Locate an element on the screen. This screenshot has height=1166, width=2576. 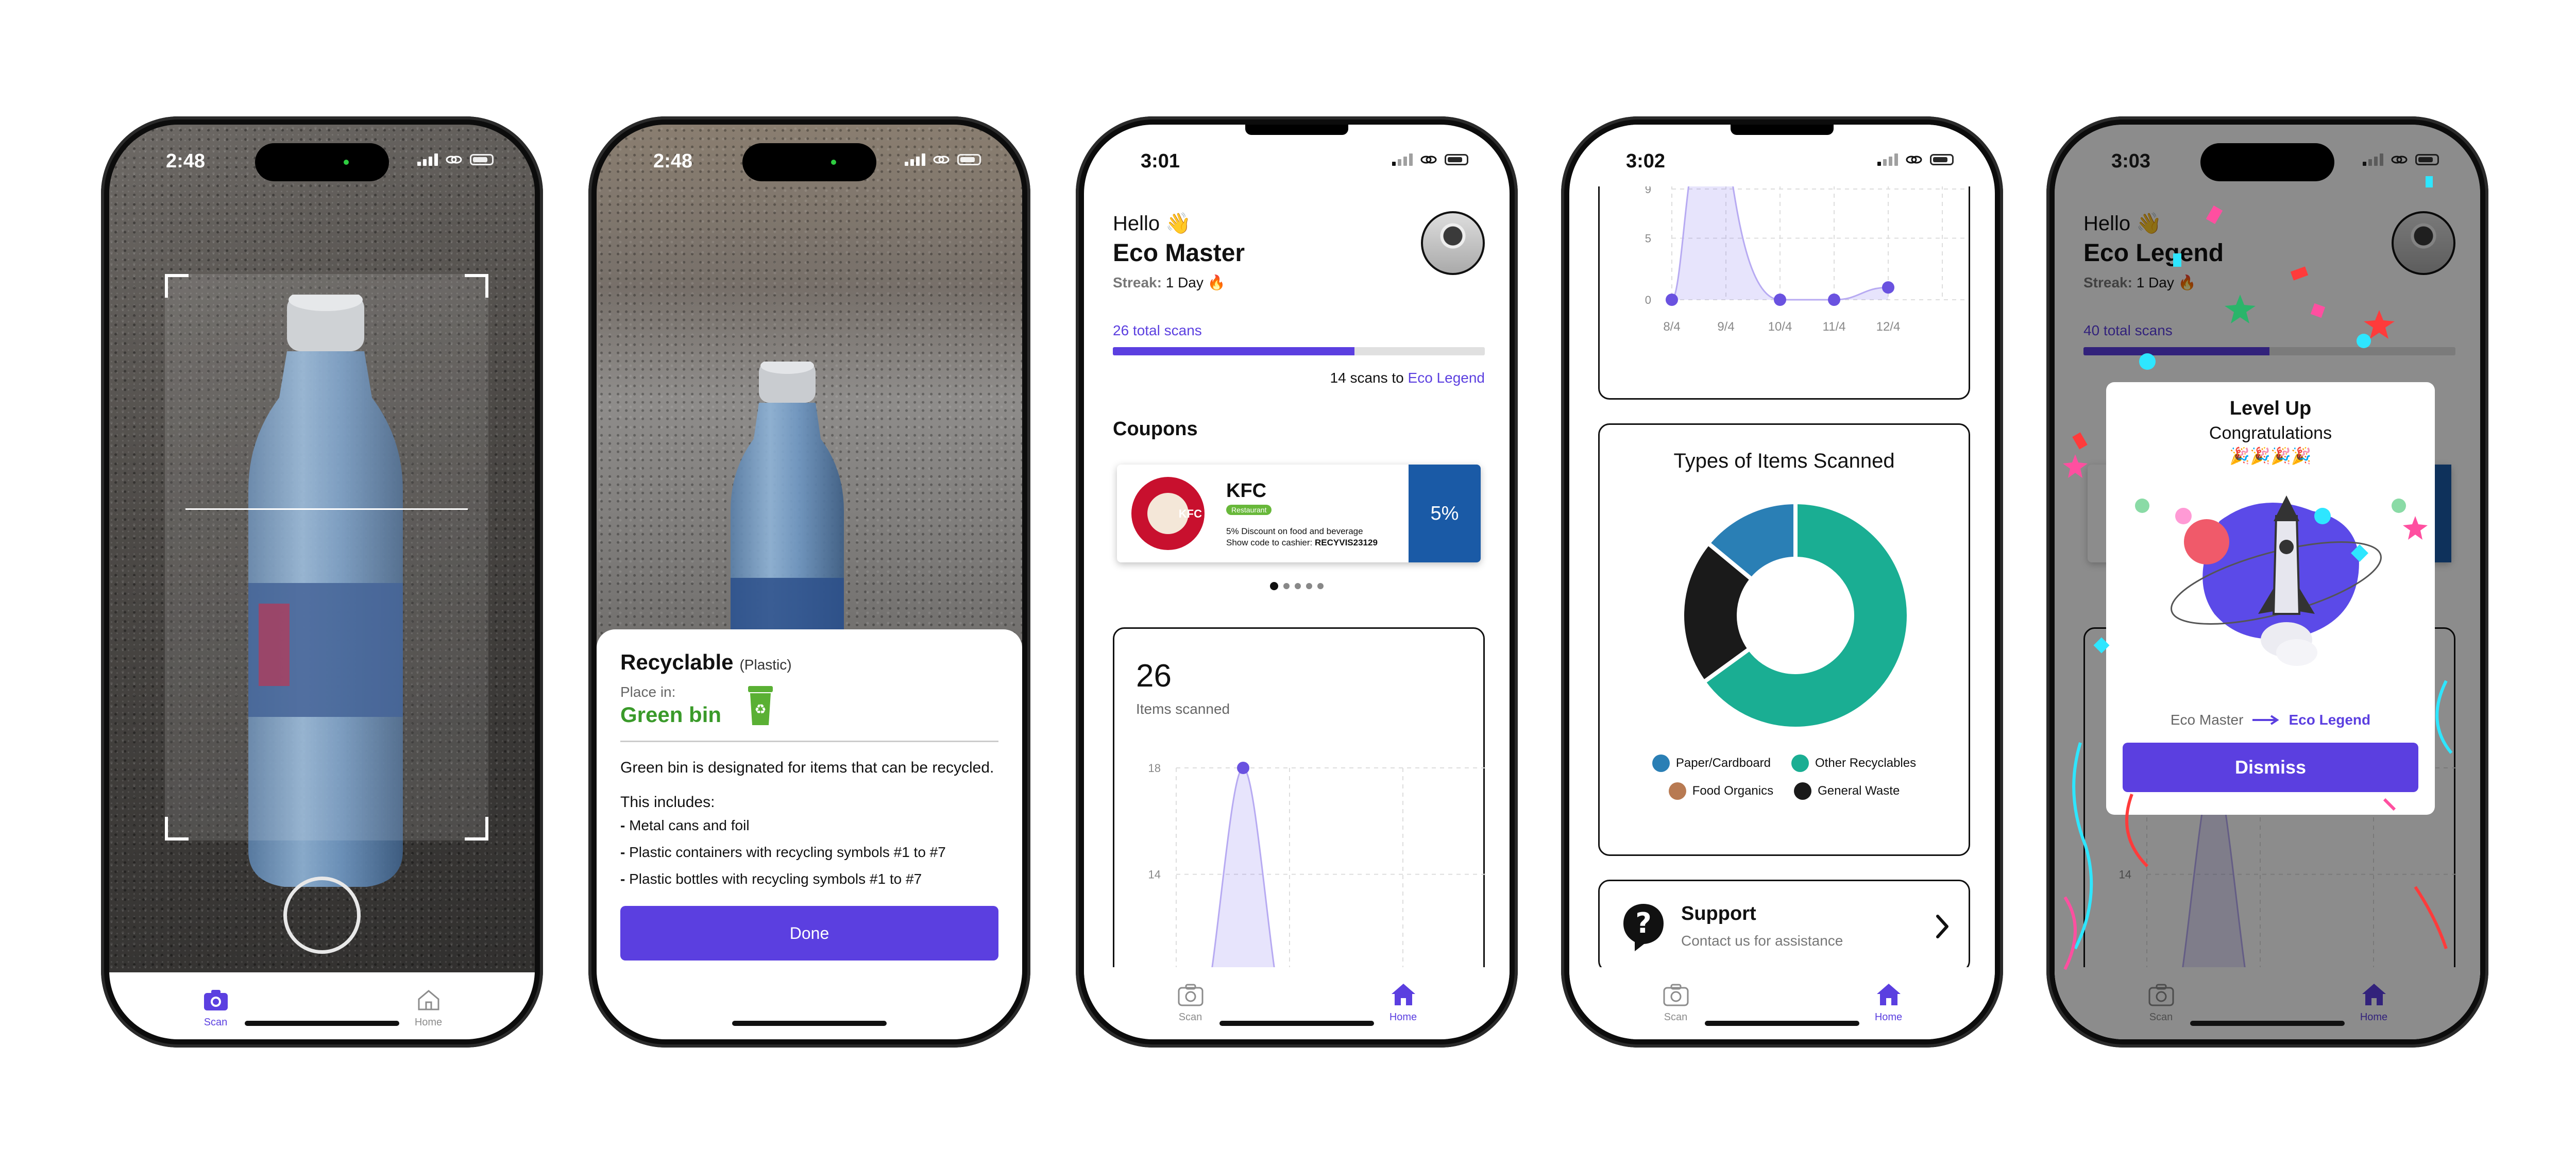
data-point is located at coordinates (1672, 300).